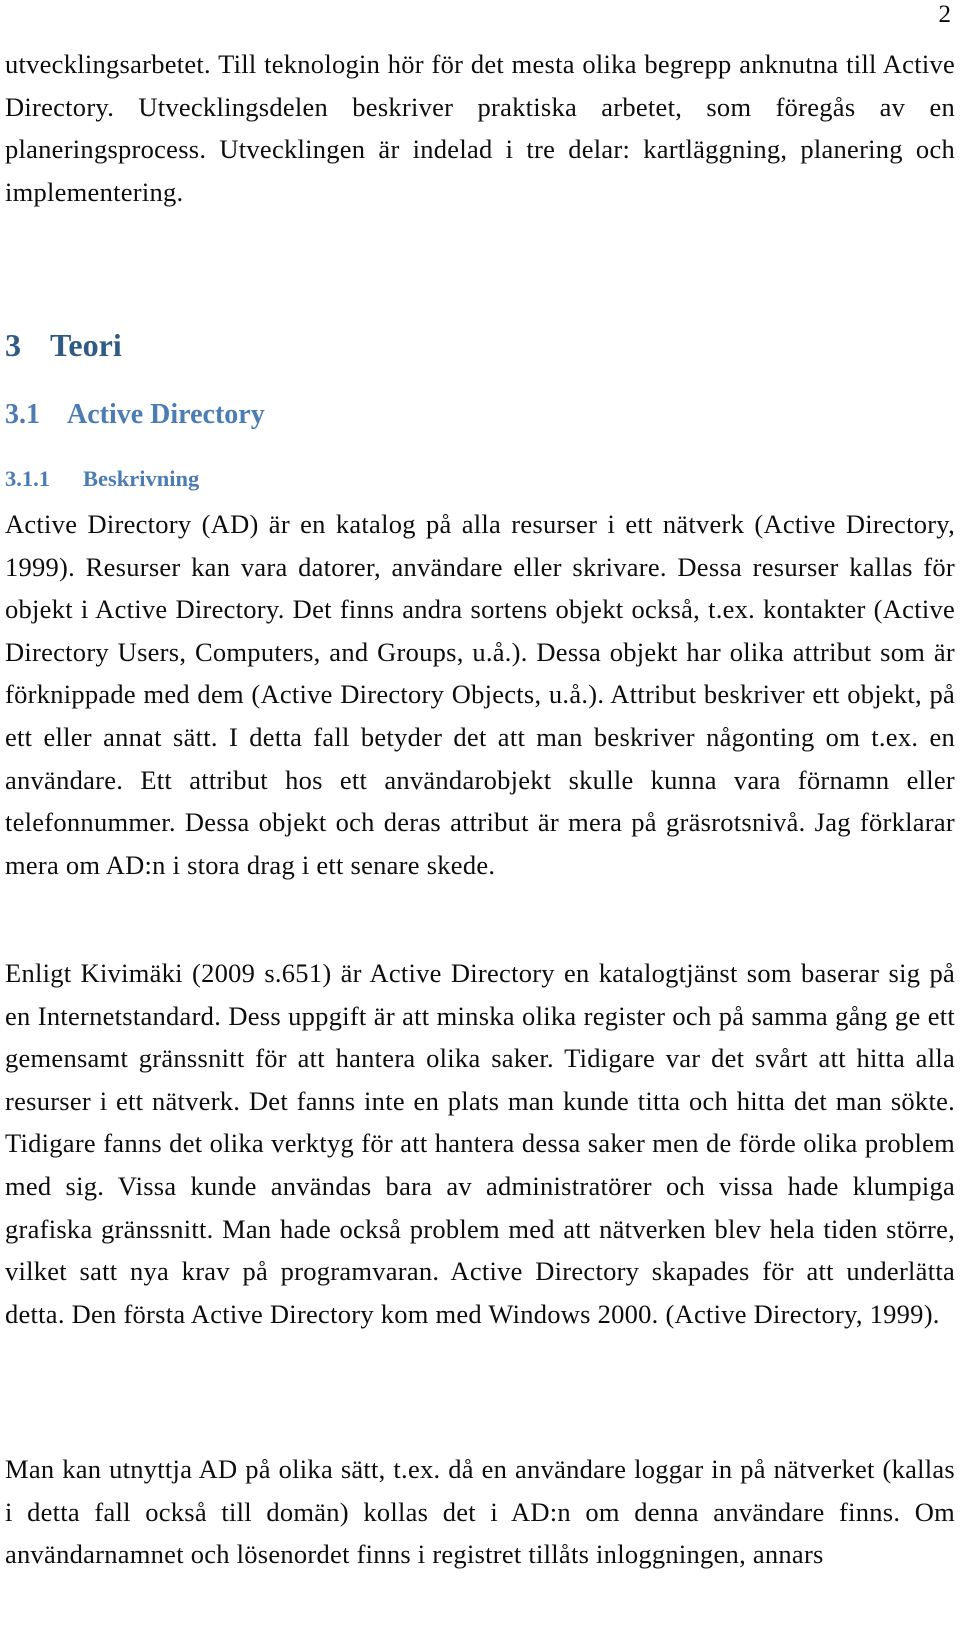 The image size is (960, 1634). Describe the element at coordinates (27, 478) in the screenshot. I see `heading-3-1-1-number: 3.1.1` at that location.